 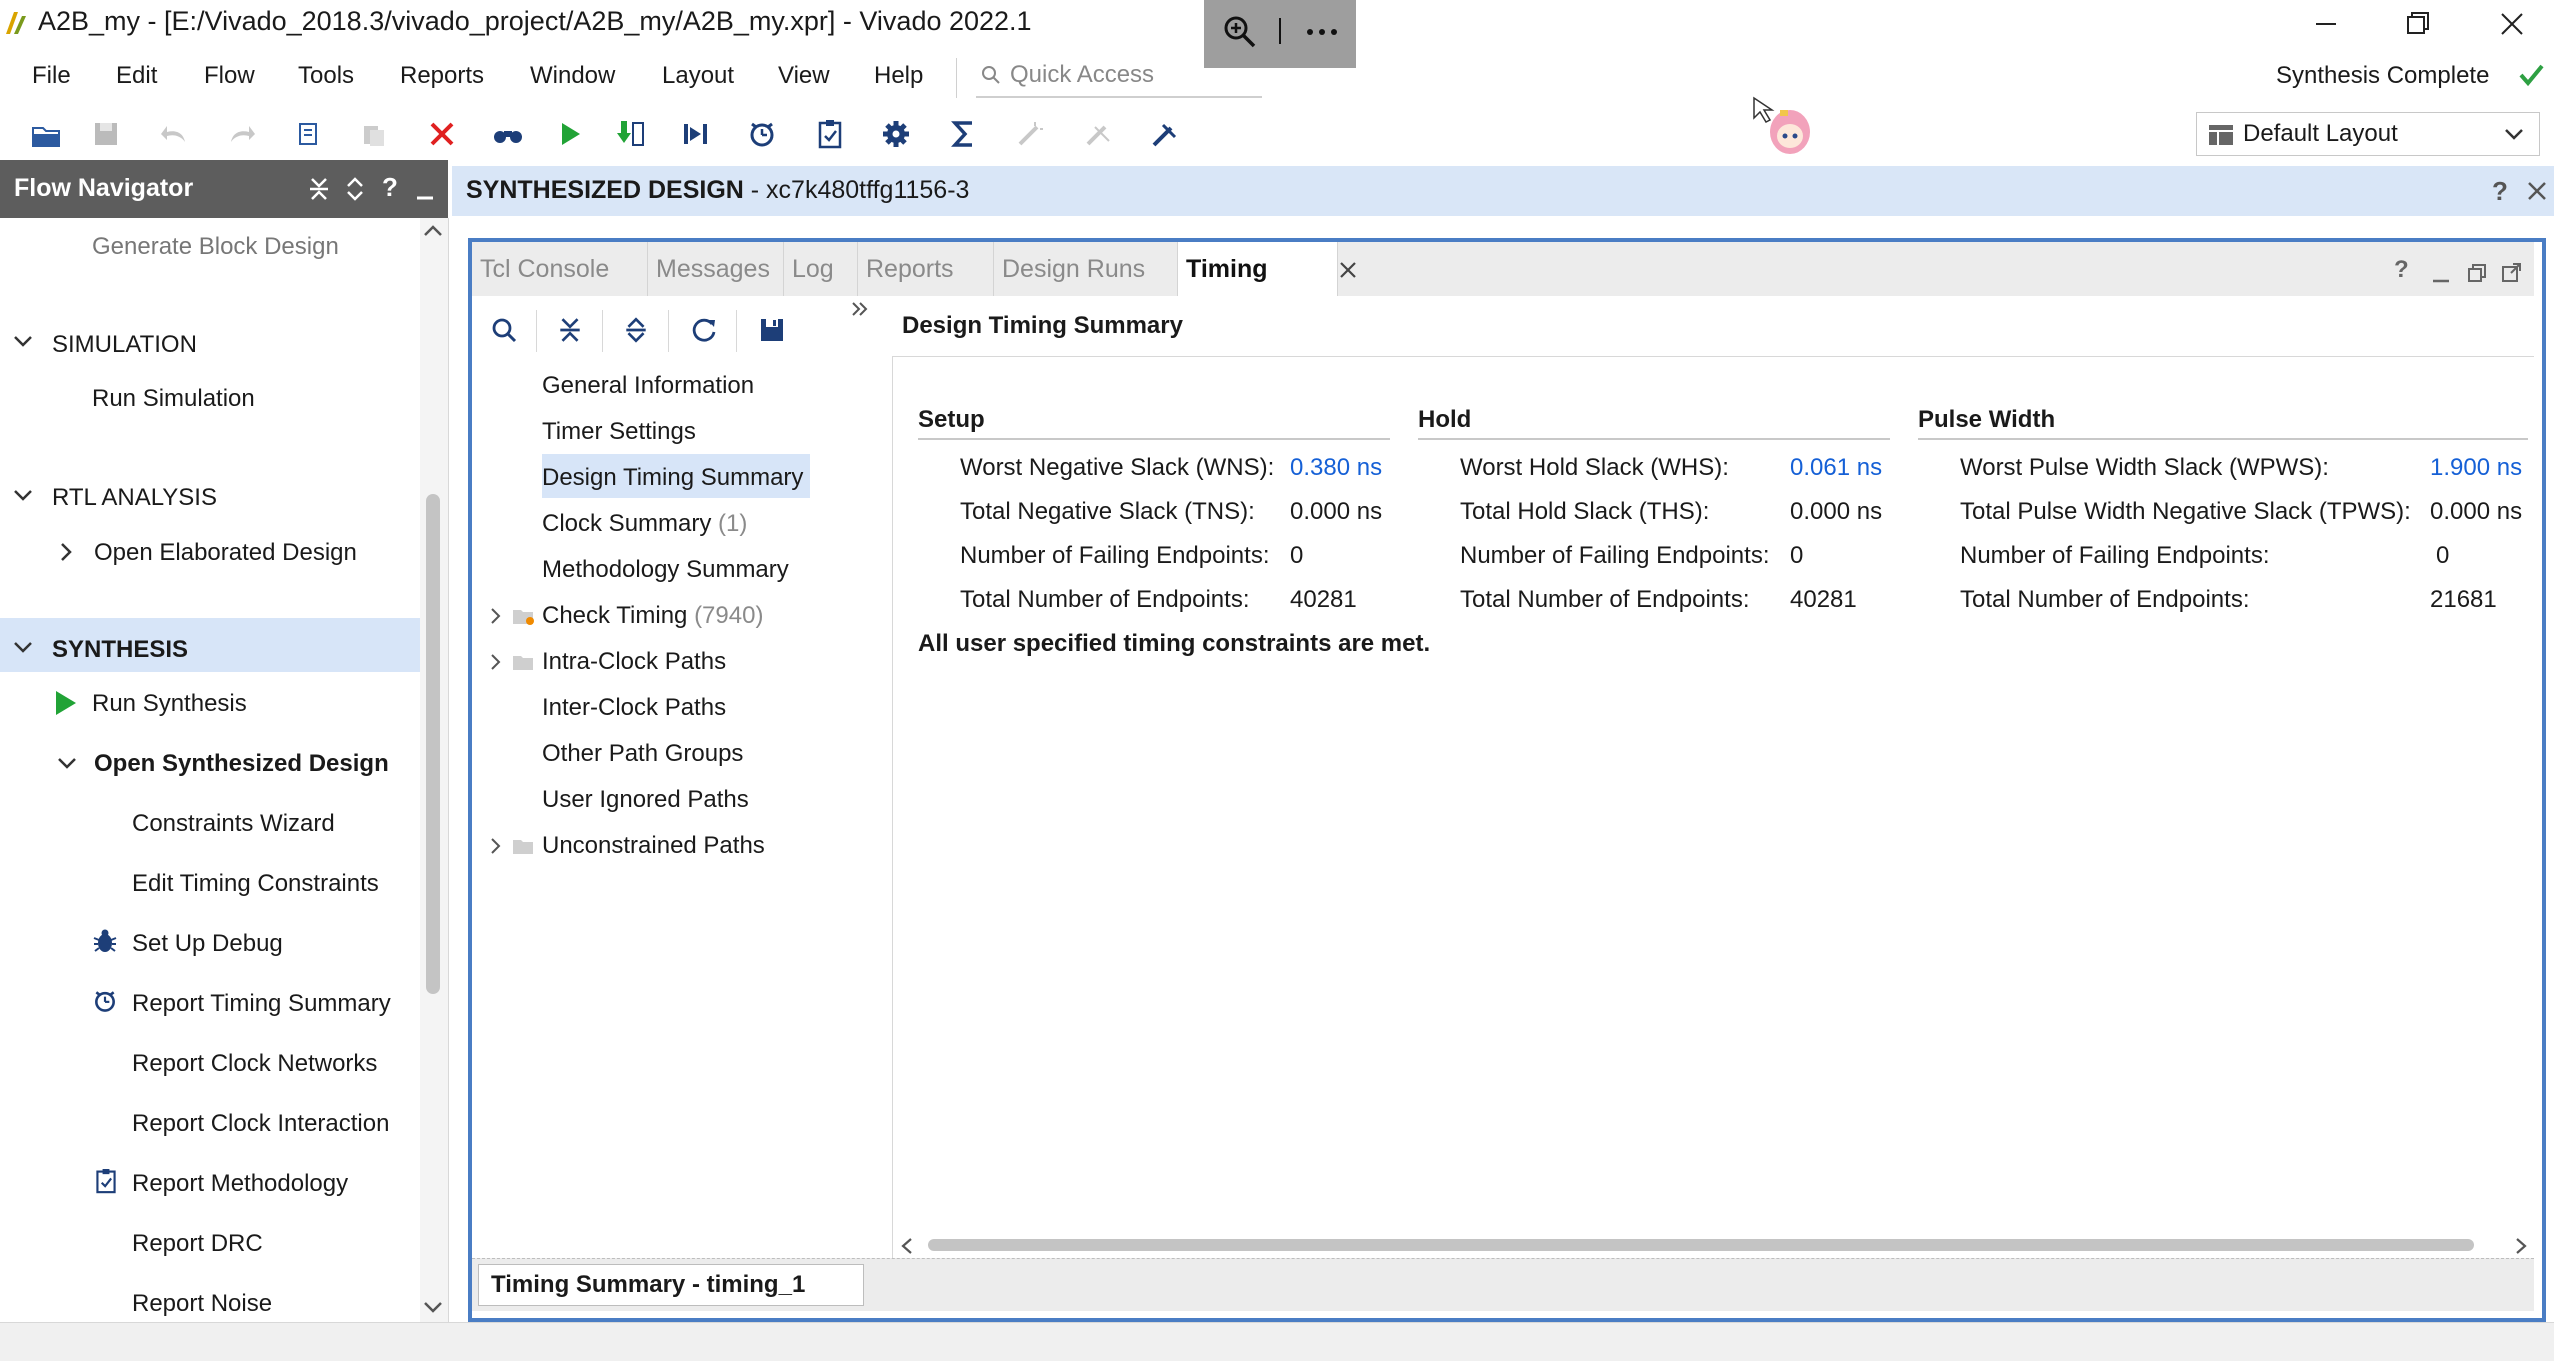 What do you see at coordinates (1701, 1245) in the screenshot?
I see `content-hscroll-thumb` at bounding box center [1701, 1245].